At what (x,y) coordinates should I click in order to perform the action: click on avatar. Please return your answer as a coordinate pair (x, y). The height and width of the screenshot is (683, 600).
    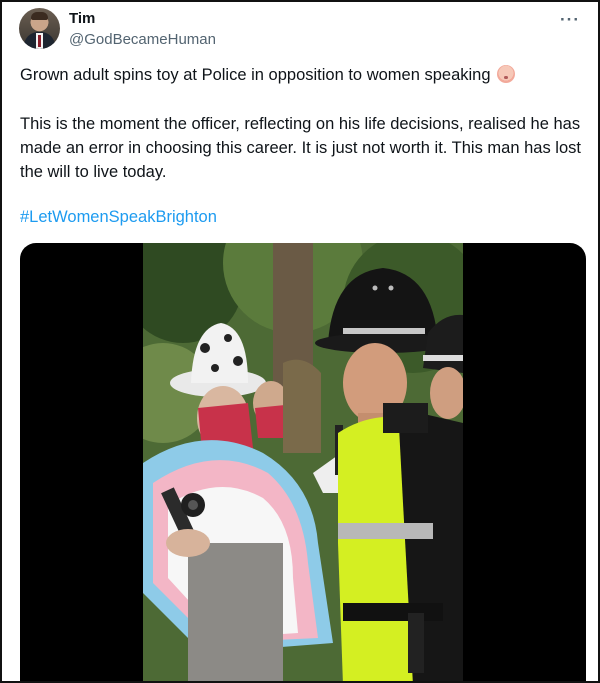
    Looking at the image, I should click on (39, 28).